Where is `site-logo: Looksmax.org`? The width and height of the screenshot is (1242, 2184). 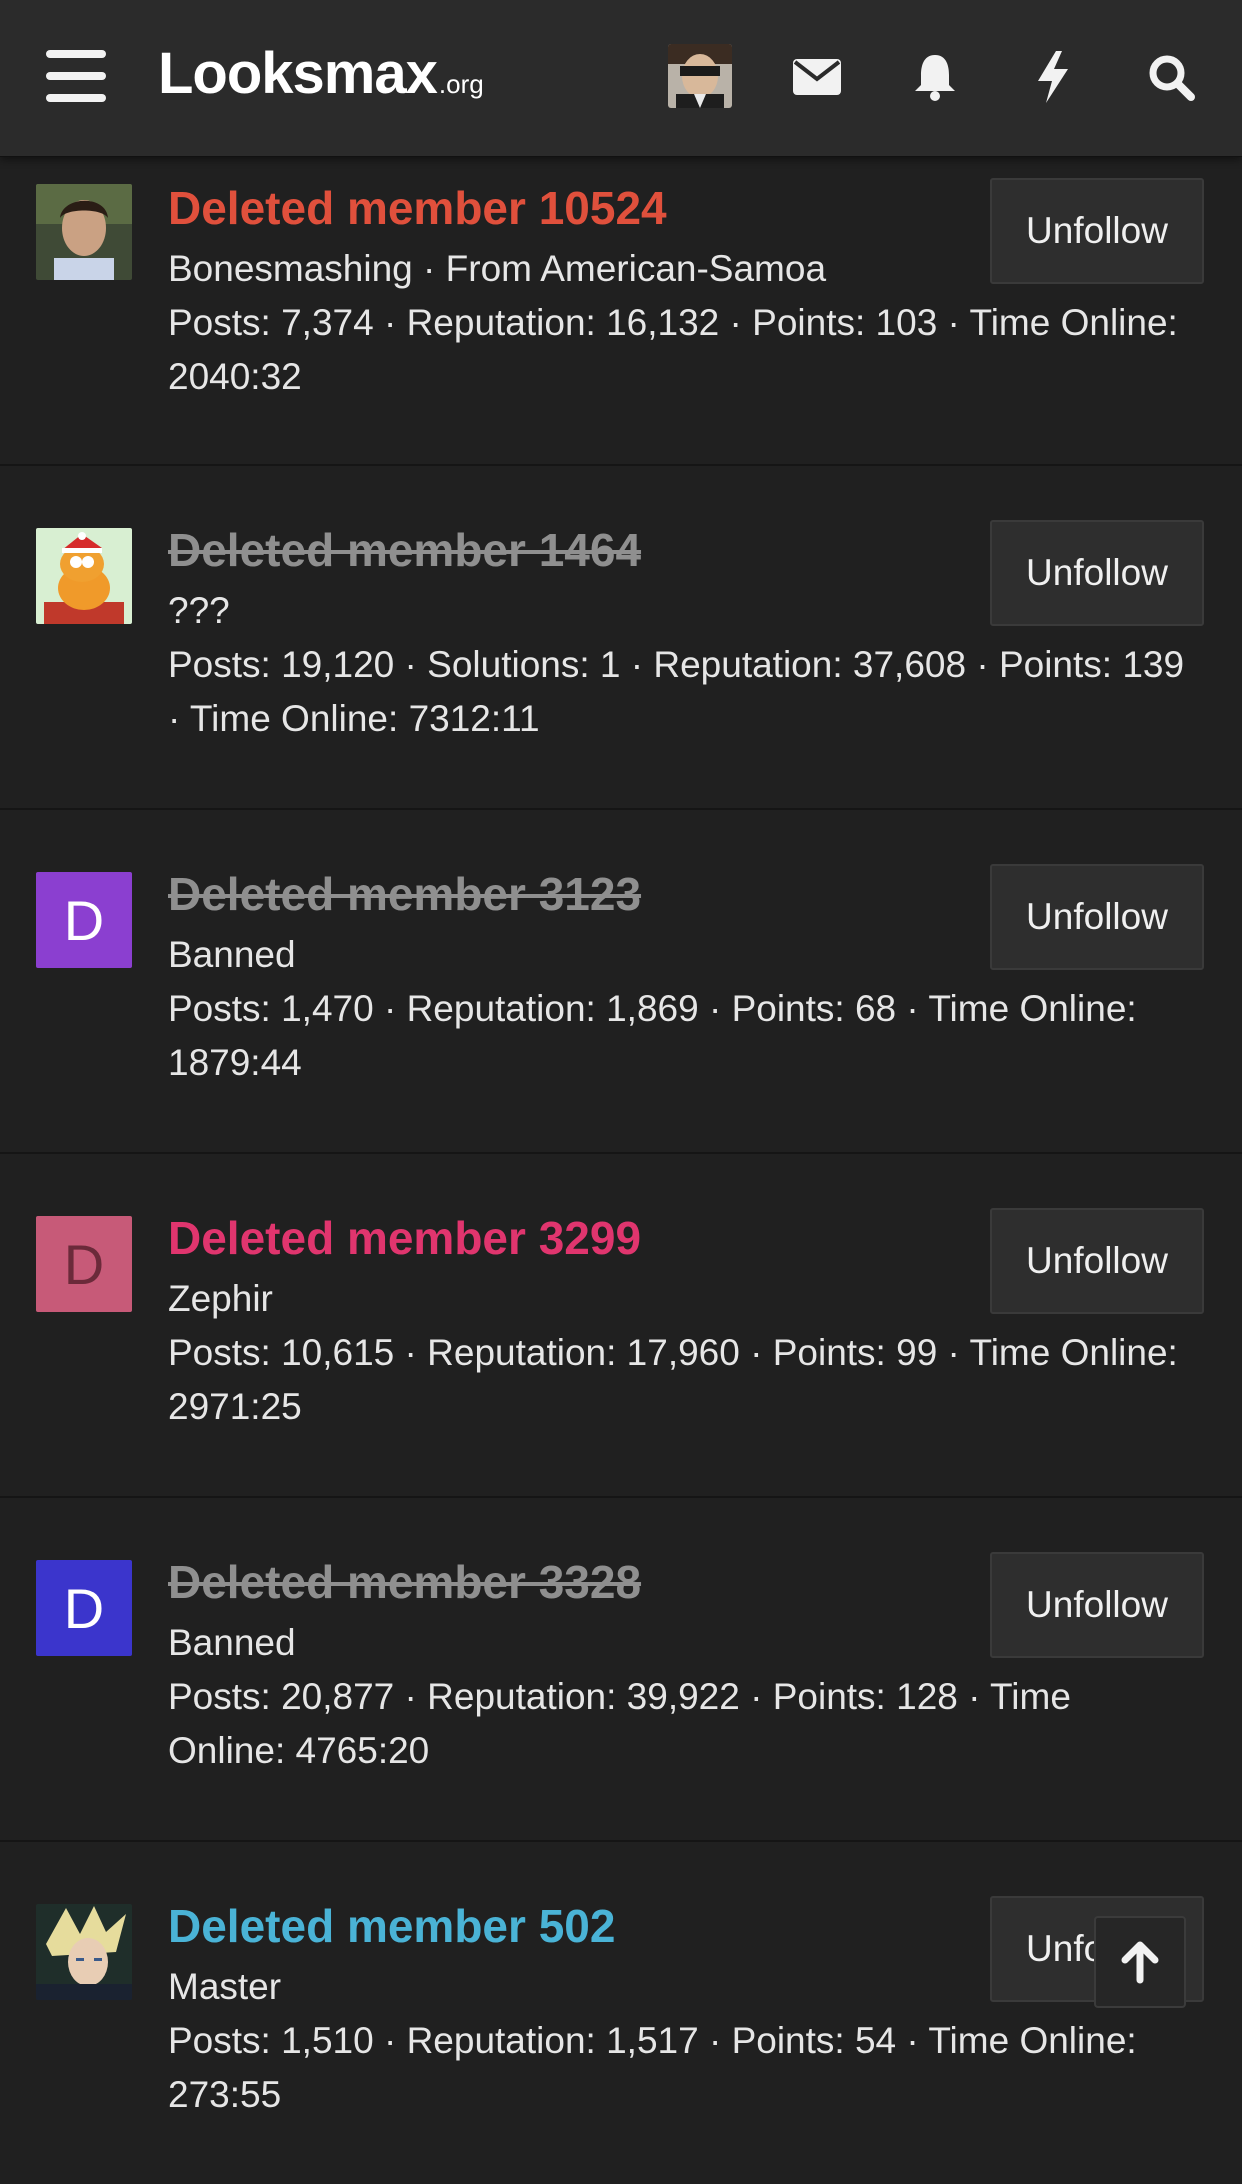 site-logo: Looksmax.org is located at coordinates (321, 79).